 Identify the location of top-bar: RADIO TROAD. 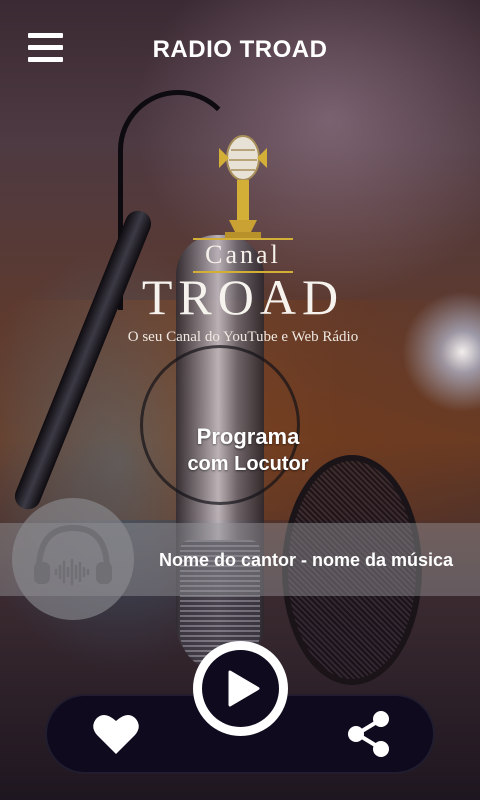
(240, 48).